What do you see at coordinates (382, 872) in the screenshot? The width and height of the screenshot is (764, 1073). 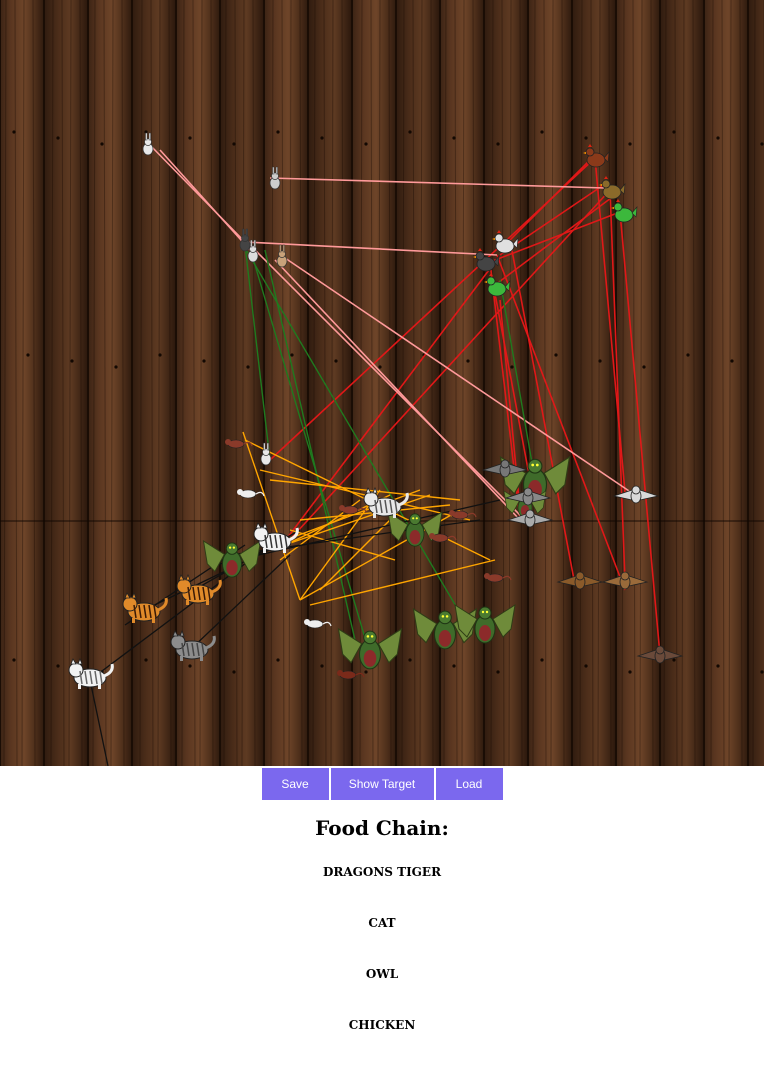 I see `food-chain-level-1: DRAGONS TIGER` at bounding box center [382, 872].